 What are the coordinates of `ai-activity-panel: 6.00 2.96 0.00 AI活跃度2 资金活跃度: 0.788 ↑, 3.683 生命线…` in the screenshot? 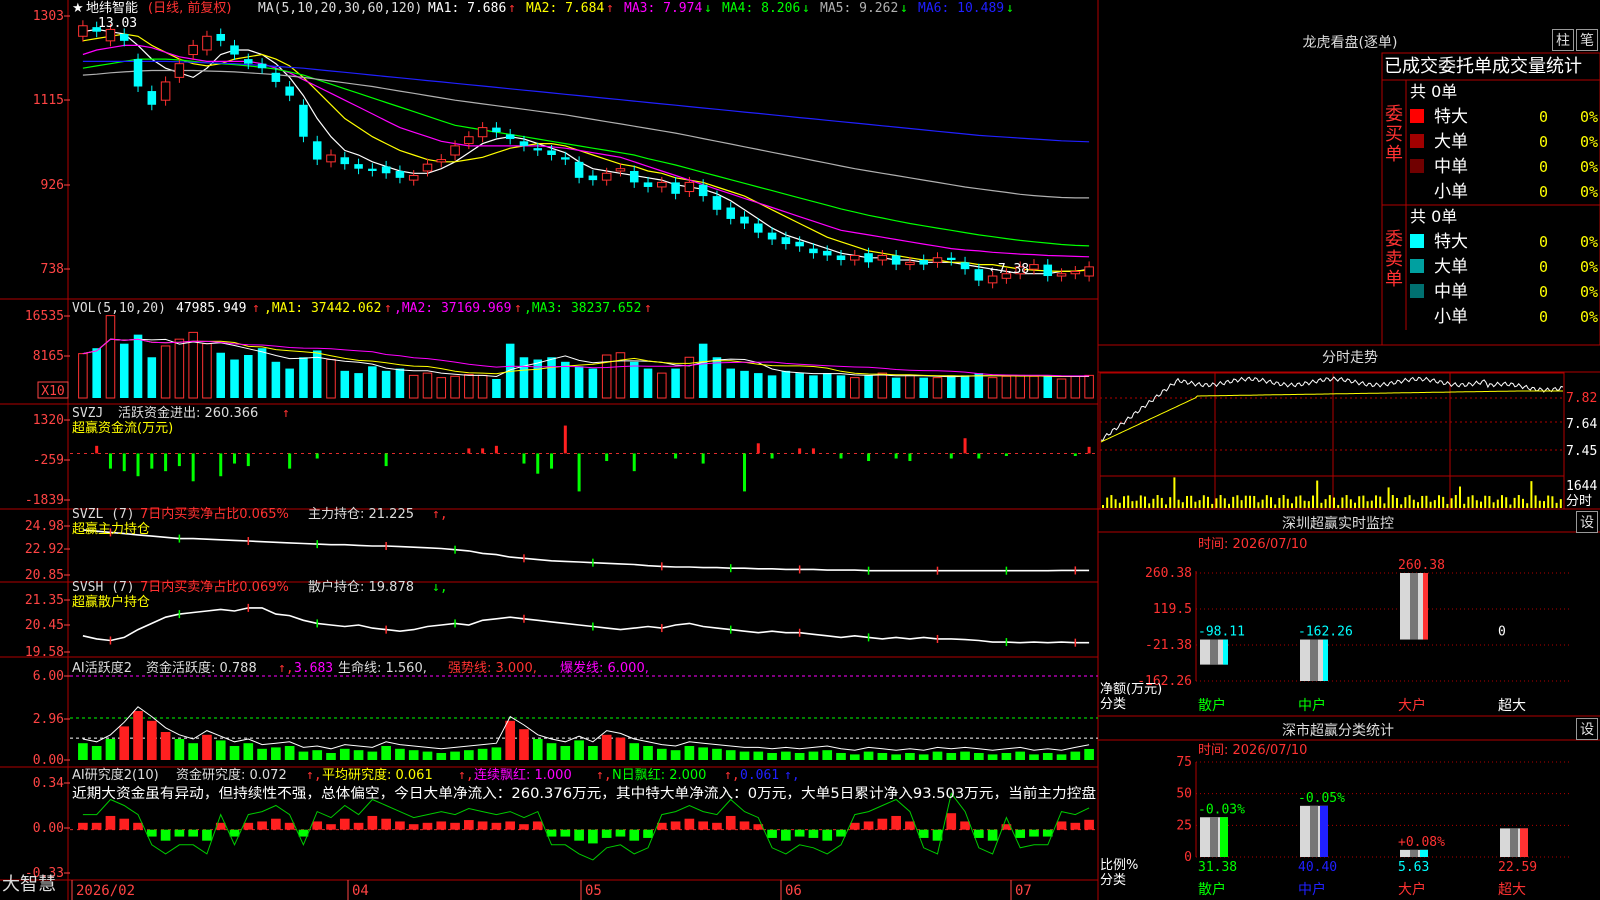 It's located at (565, 714).